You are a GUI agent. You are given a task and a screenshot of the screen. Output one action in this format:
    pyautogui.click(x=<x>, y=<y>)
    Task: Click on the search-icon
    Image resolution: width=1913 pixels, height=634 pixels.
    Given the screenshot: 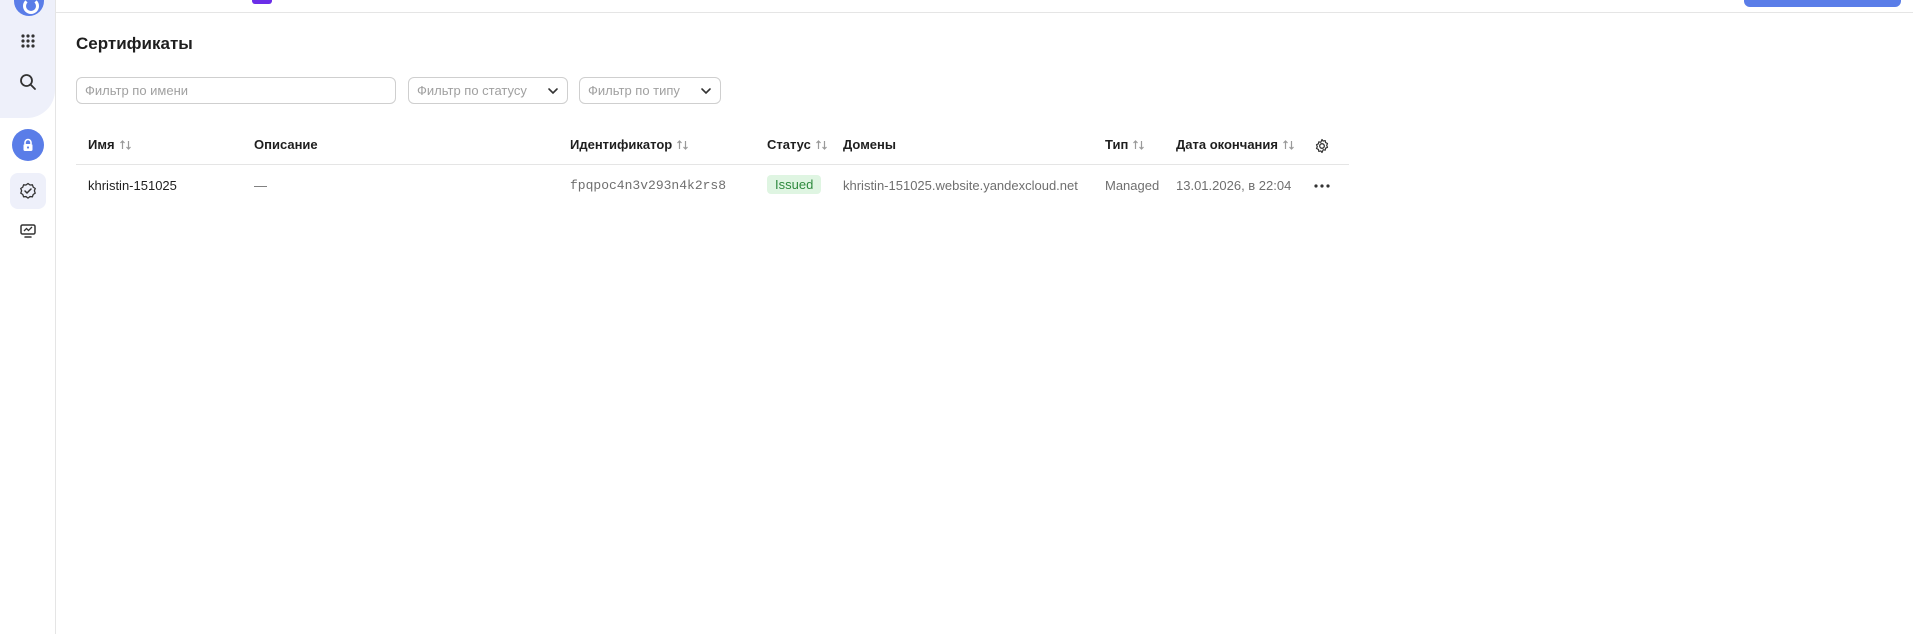 What is the action you would take?
    pyautogui.click(x=28, y=82)
    